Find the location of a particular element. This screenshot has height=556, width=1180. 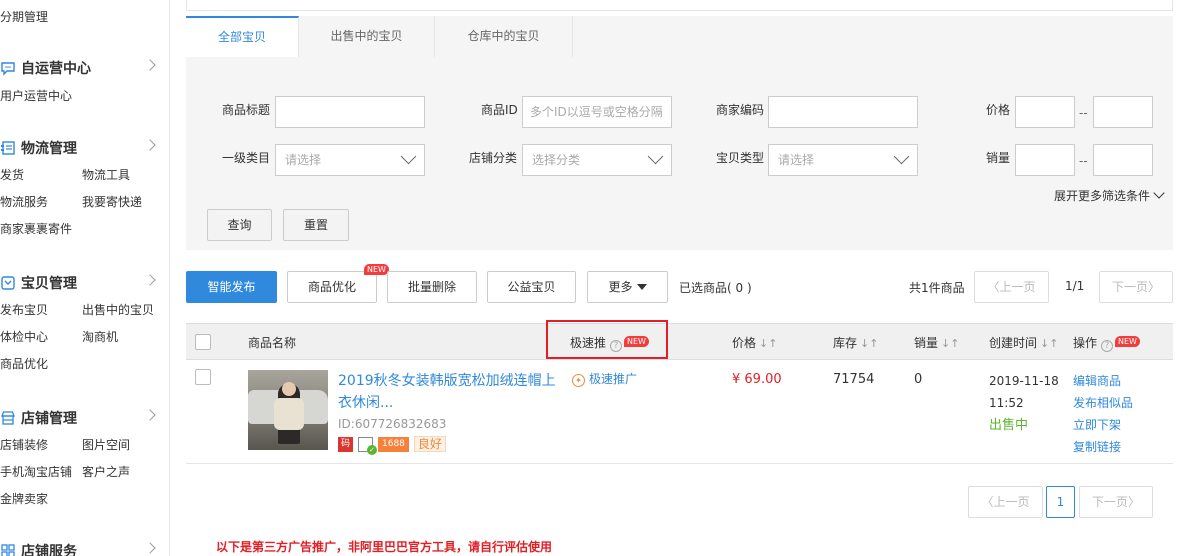

logistics-list-icon is located at coordinates (8, 148).